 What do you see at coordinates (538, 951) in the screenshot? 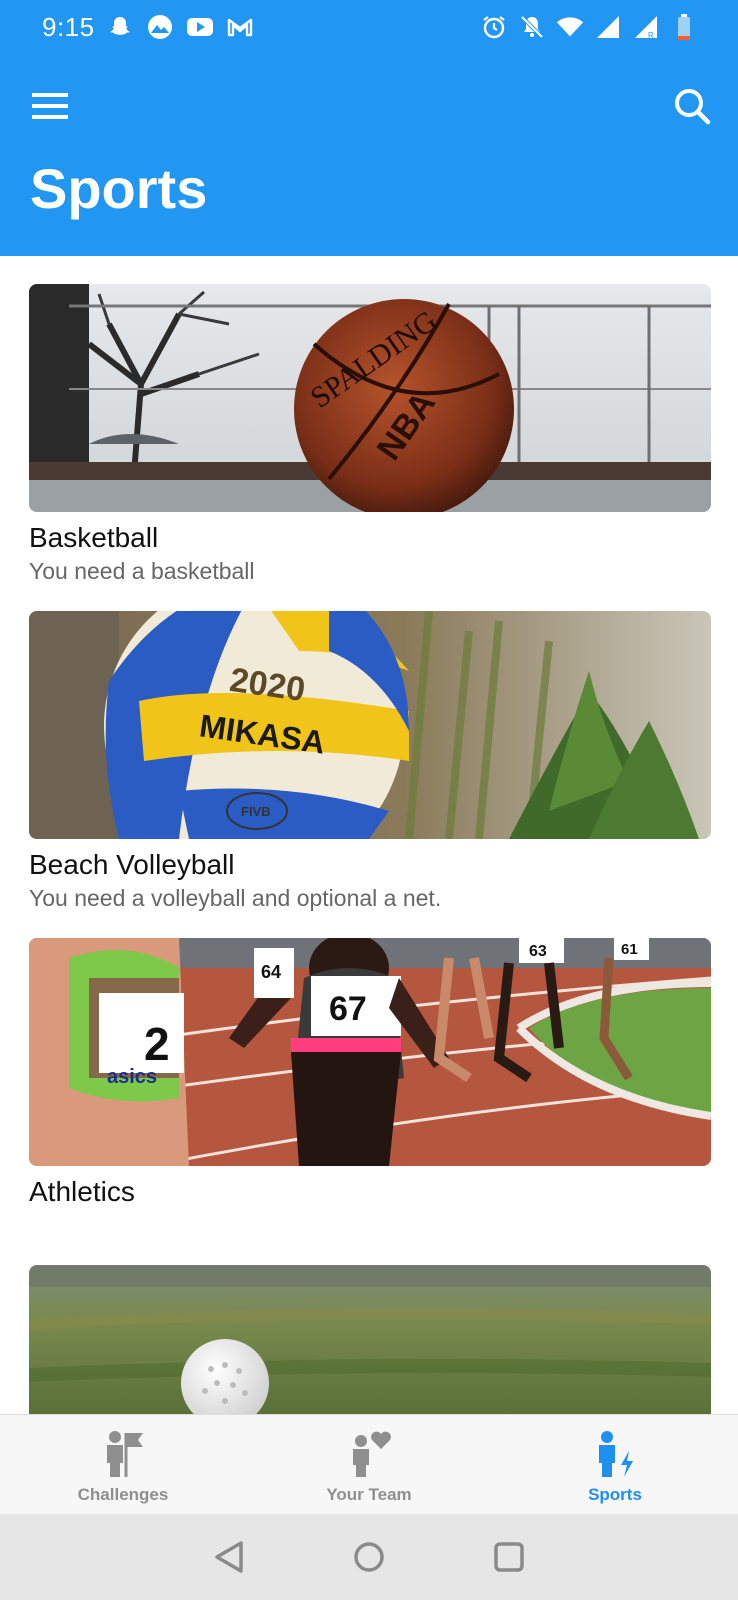
I see `svg-text: 63` at bounding box center [538, 951].